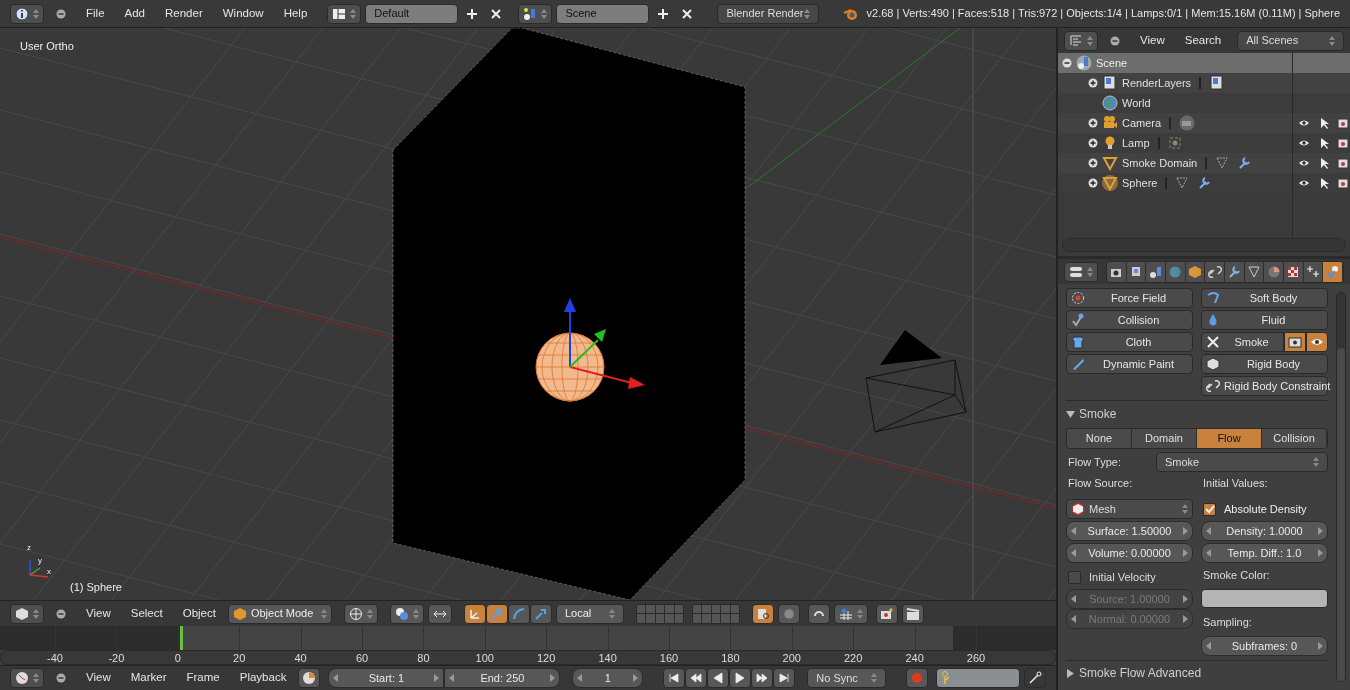 This screenshot has width=1350, height=690. I want to click on physics-button: Collision, so click(1129, 320).